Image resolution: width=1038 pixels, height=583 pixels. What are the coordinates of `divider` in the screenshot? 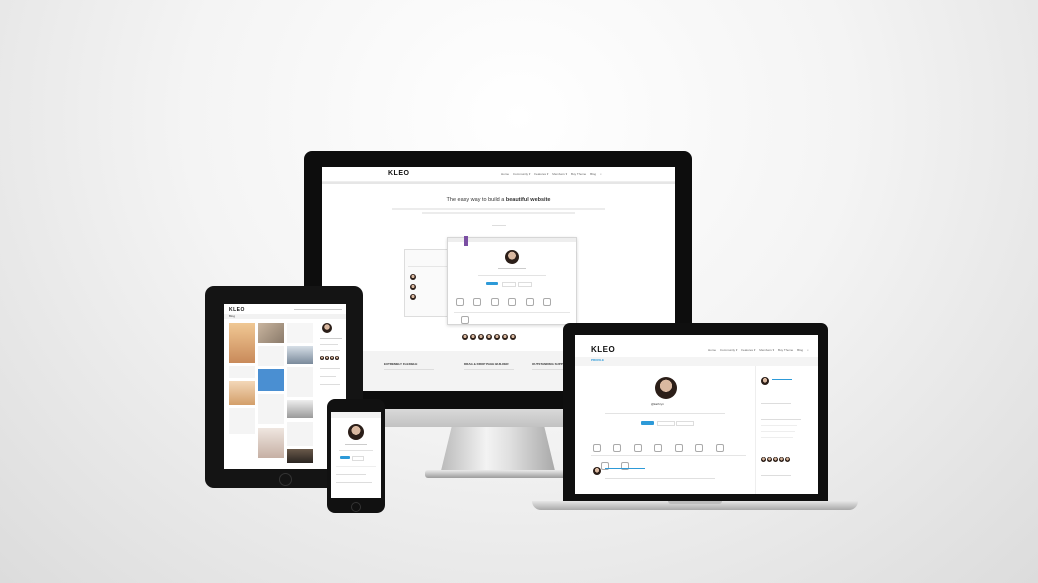 It's located at (429, 266).